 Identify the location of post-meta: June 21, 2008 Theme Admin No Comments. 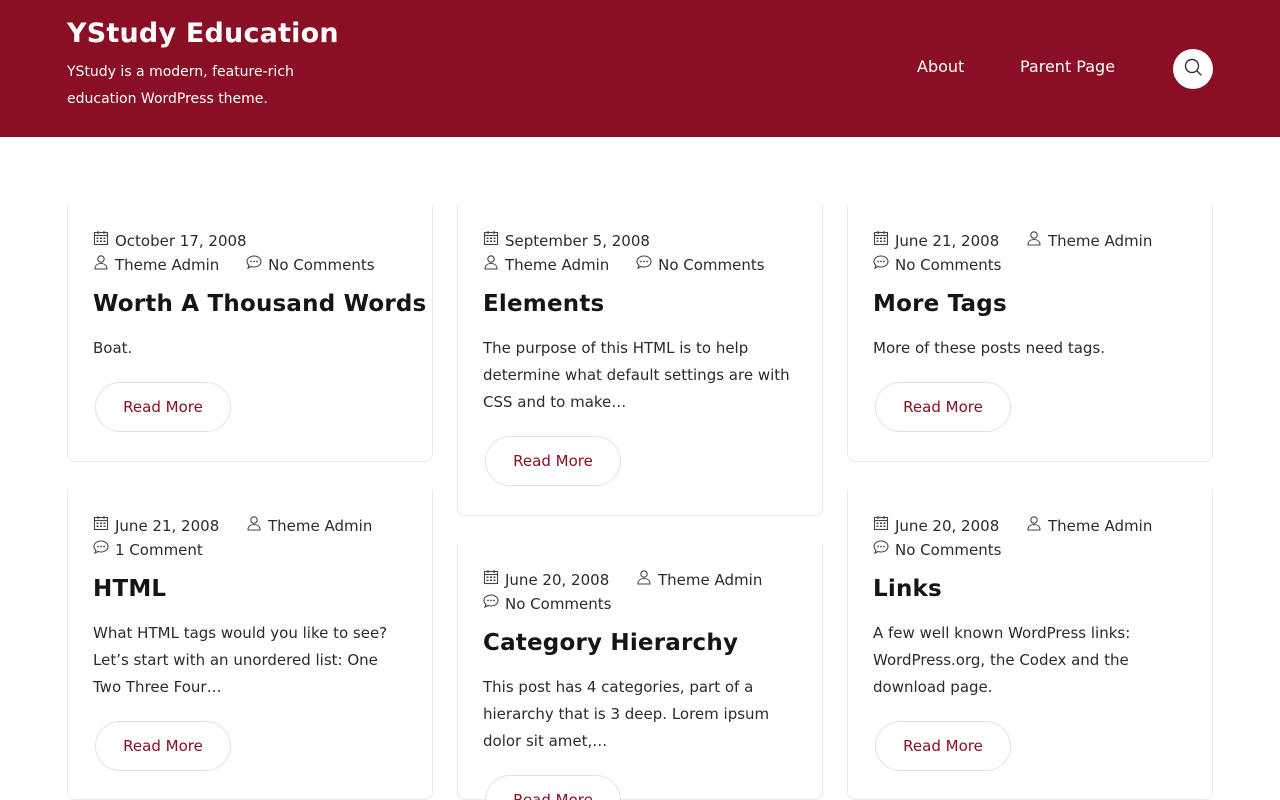
(1030, 253).